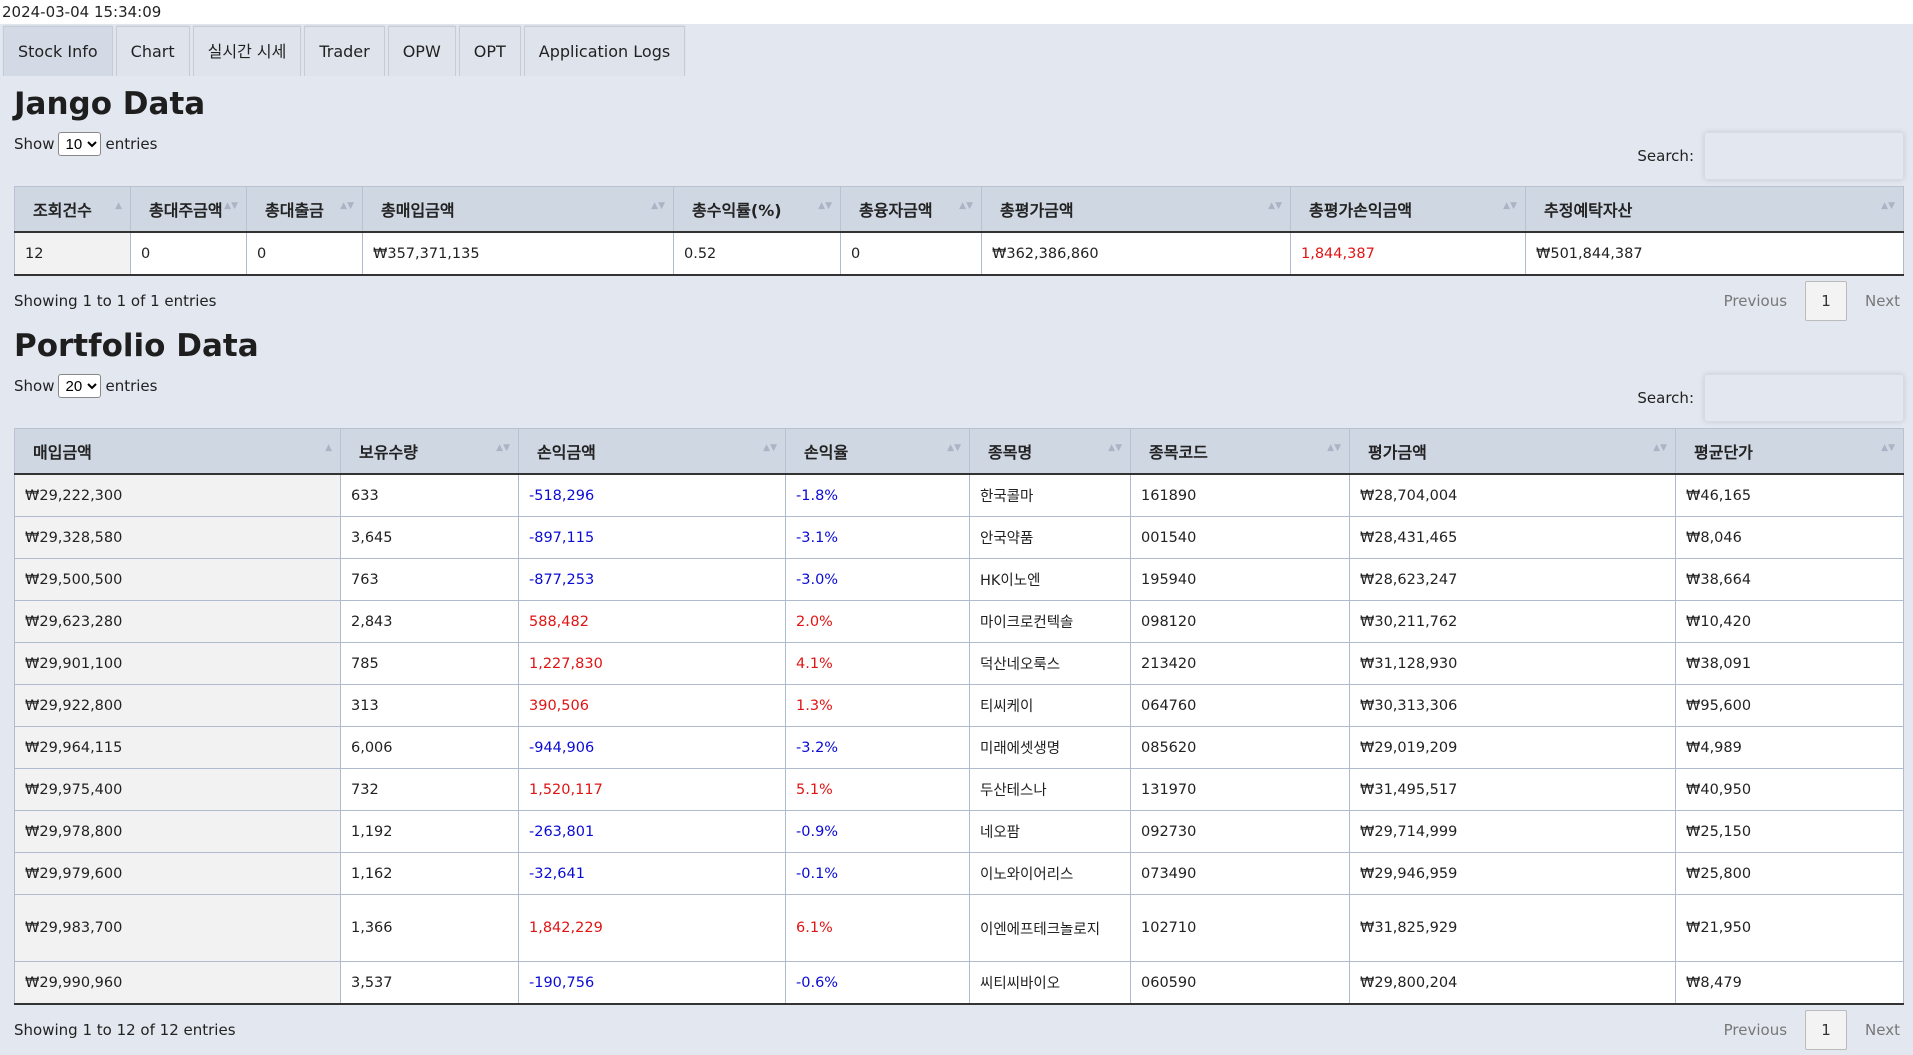  I want to click on jango-col-header: 총융자금액 ▲▼, so click(911, 209).